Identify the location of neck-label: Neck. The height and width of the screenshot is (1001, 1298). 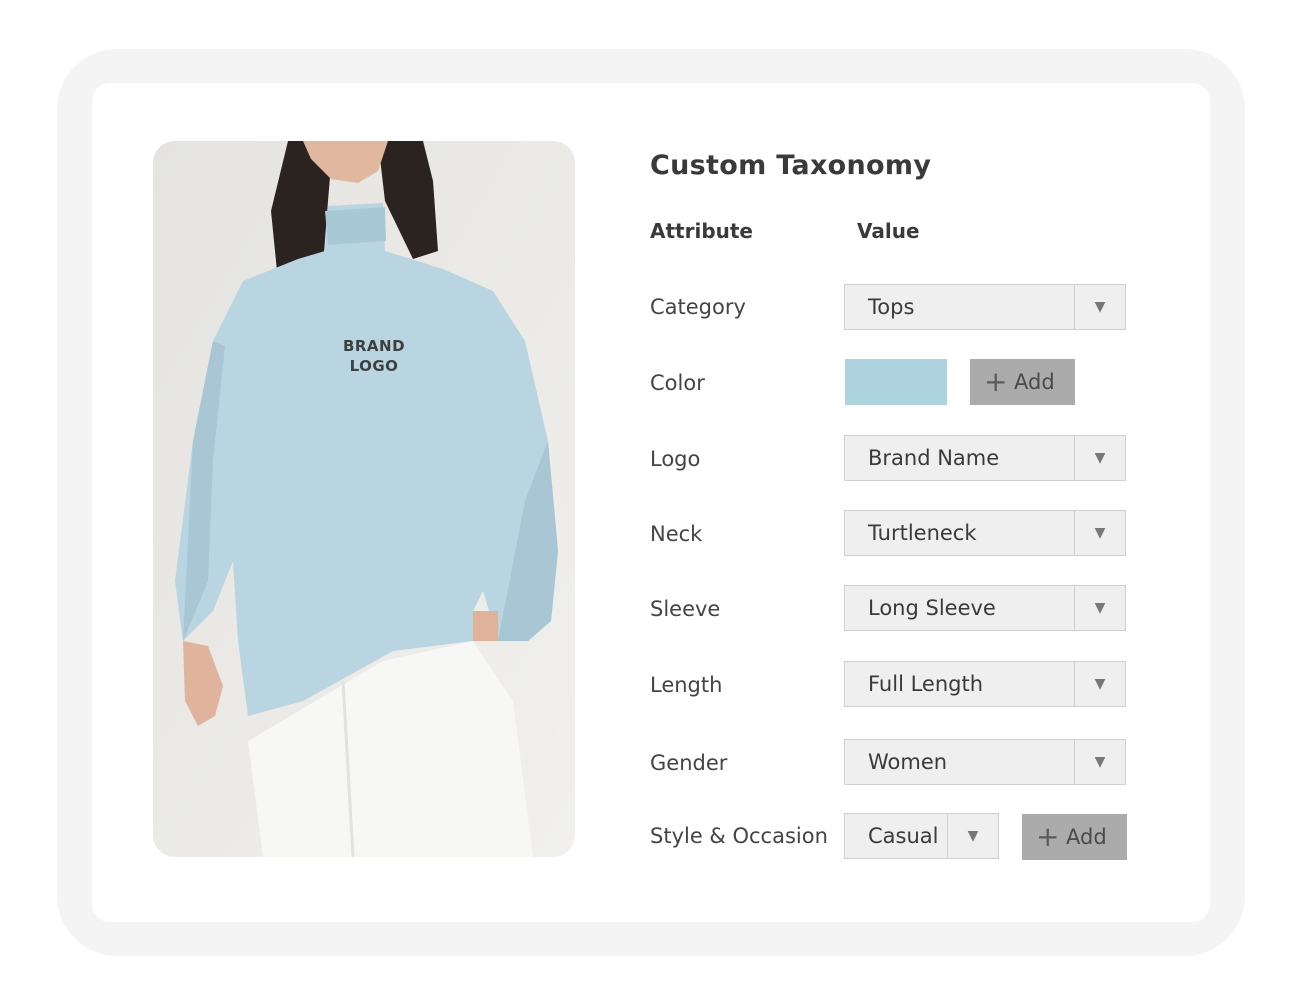
(676, 534).